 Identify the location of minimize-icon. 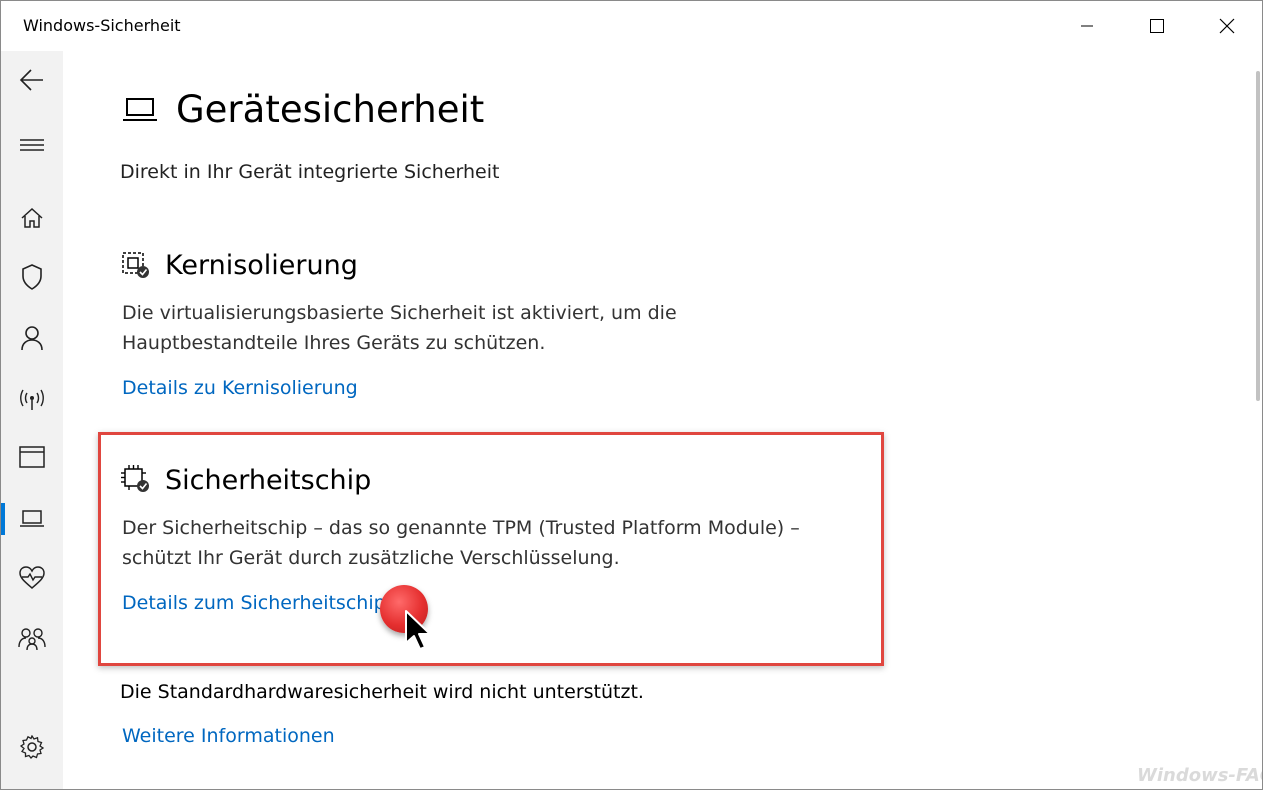
(1087, 26).